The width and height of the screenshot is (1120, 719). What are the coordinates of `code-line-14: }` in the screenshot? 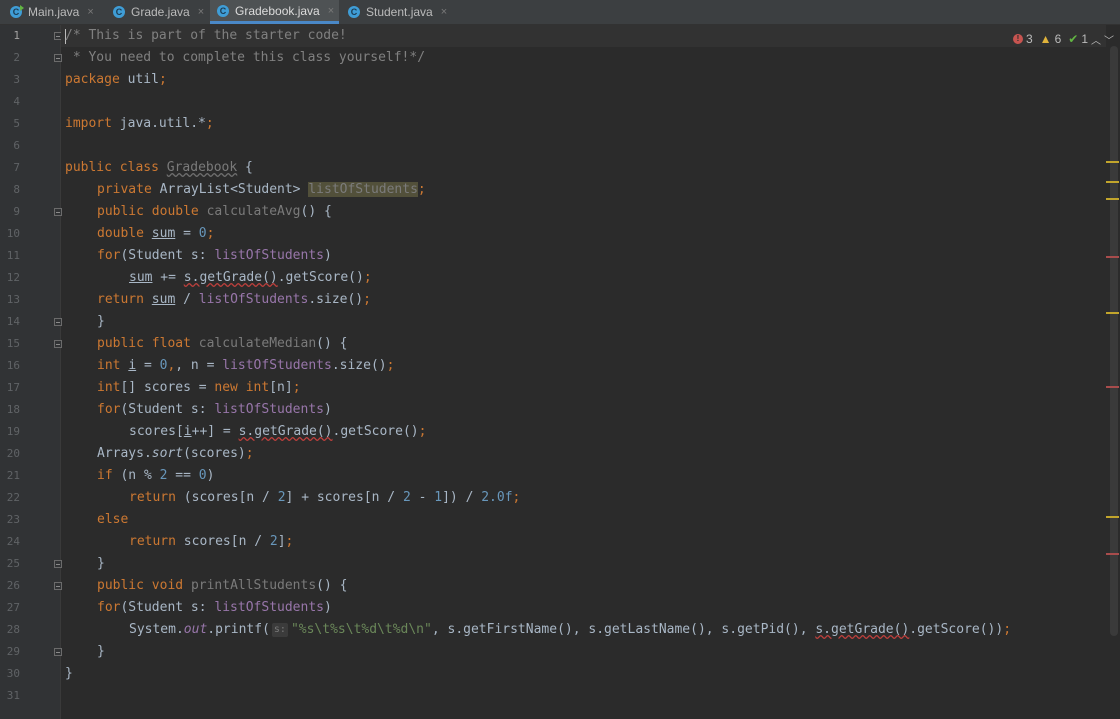 It's located at (101, 321).